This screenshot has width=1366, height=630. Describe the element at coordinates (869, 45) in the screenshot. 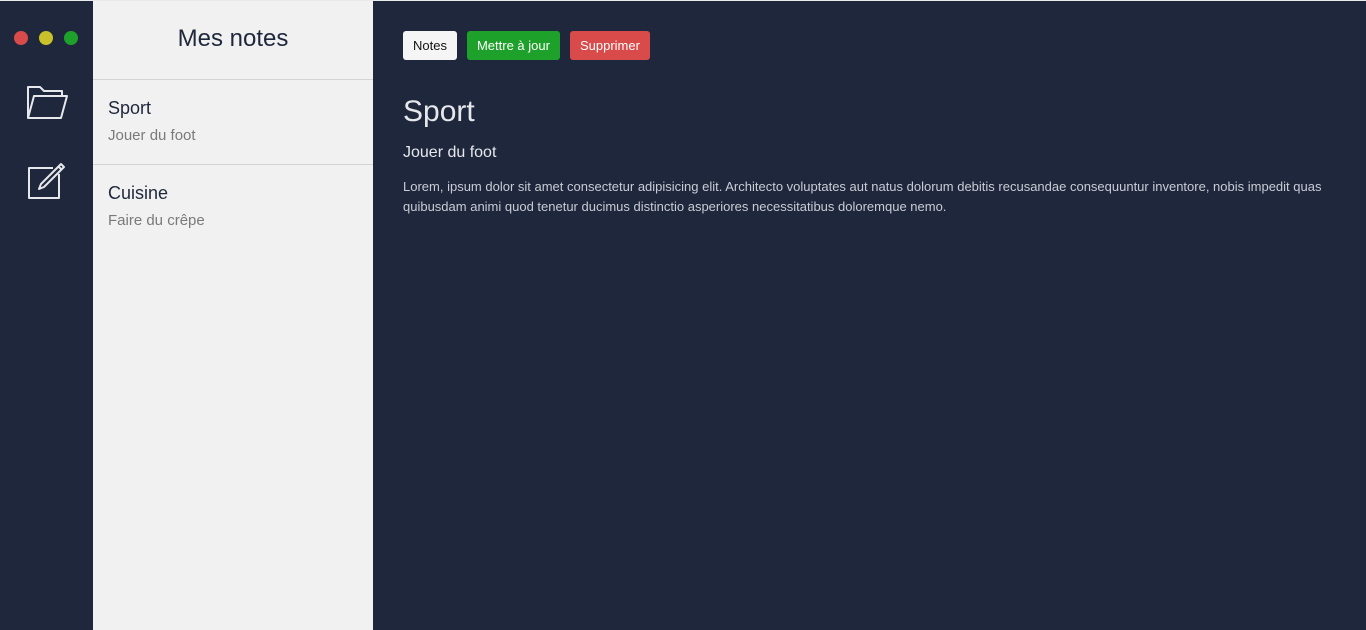

I see `note-toolbar: Notes Mettre à jour Supprimer` at that location.